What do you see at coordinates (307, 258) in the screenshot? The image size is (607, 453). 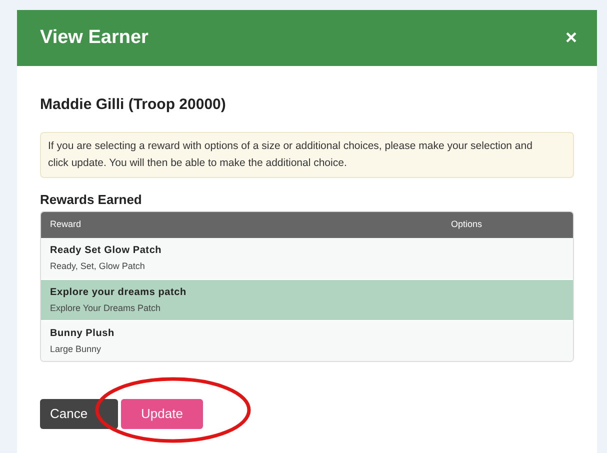 I see `reward-row: Ready Set Glow Patch Ready, Set, Glow Patch` at bounding box center [307, 258].